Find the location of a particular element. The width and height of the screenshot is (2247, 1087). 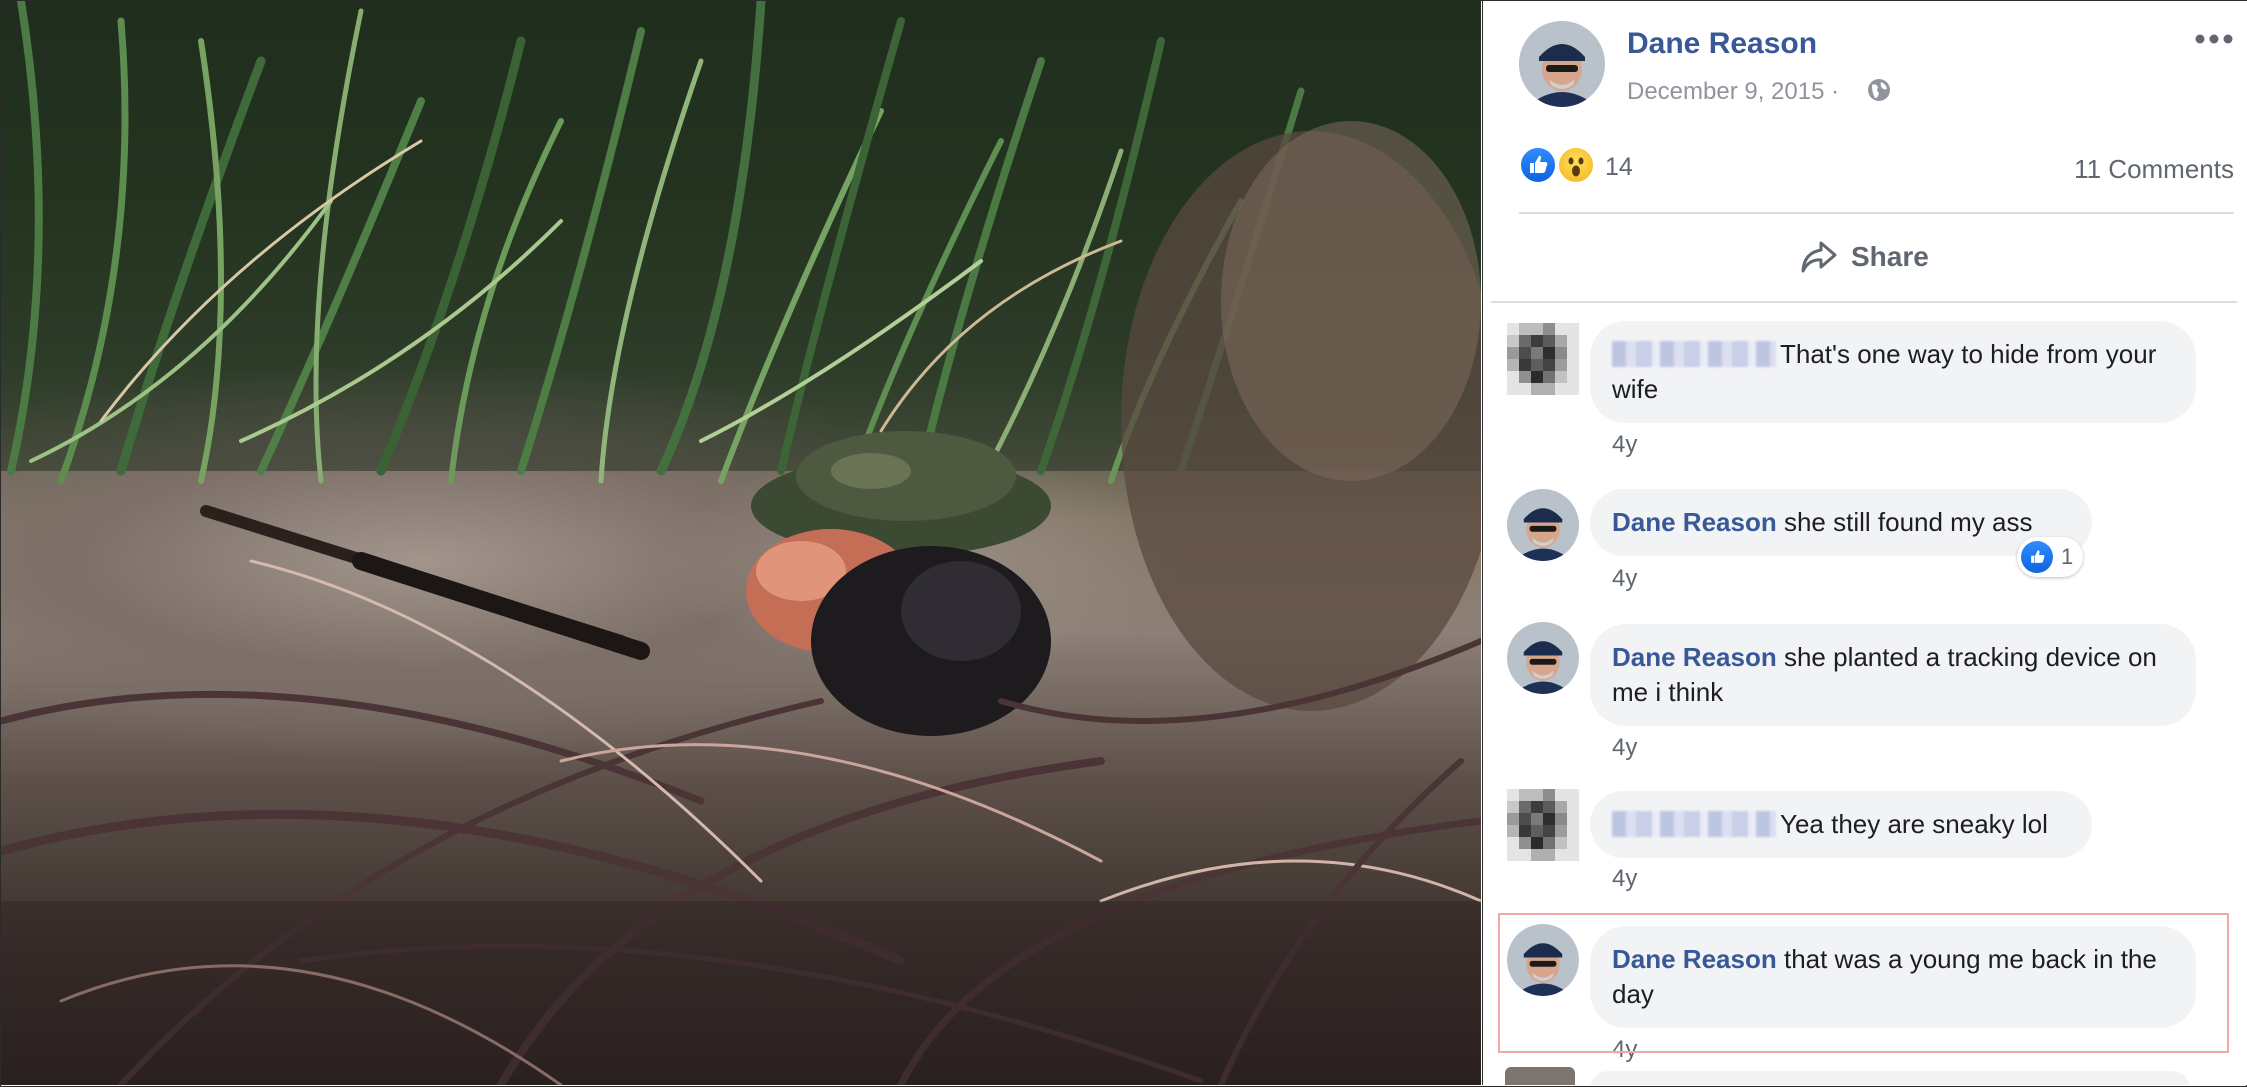

comments-count: 11 Comments is located at coordinates (2154, 169).